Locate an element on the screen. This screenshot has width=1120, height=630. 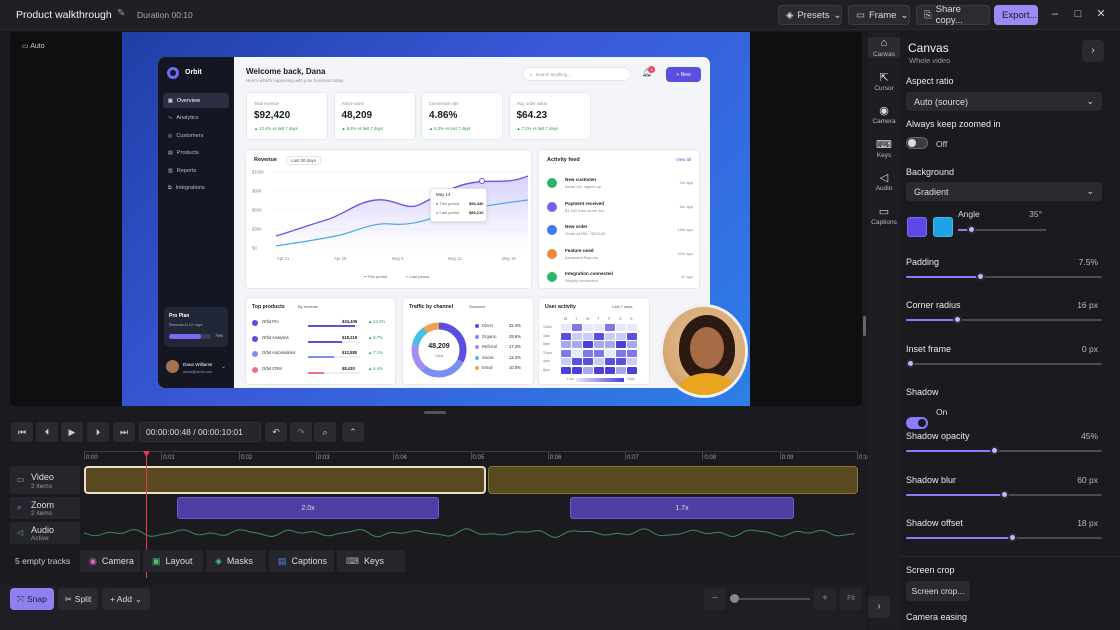
timecode-display: 00:00:00:48 / 00:00:10:01 is located at coordinates (200, 432).